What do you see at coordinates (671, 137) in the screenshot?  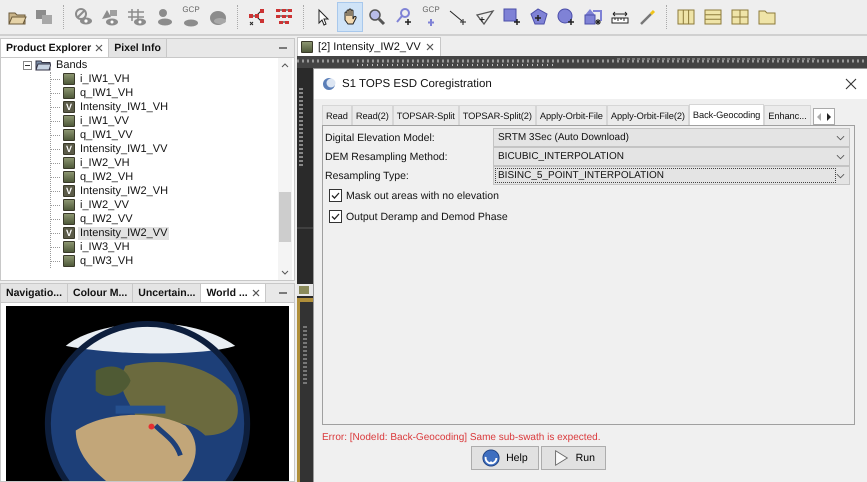 I see `dropdown: SRTM 3Sec (Auto Download)` at bounding box center [671, 137].